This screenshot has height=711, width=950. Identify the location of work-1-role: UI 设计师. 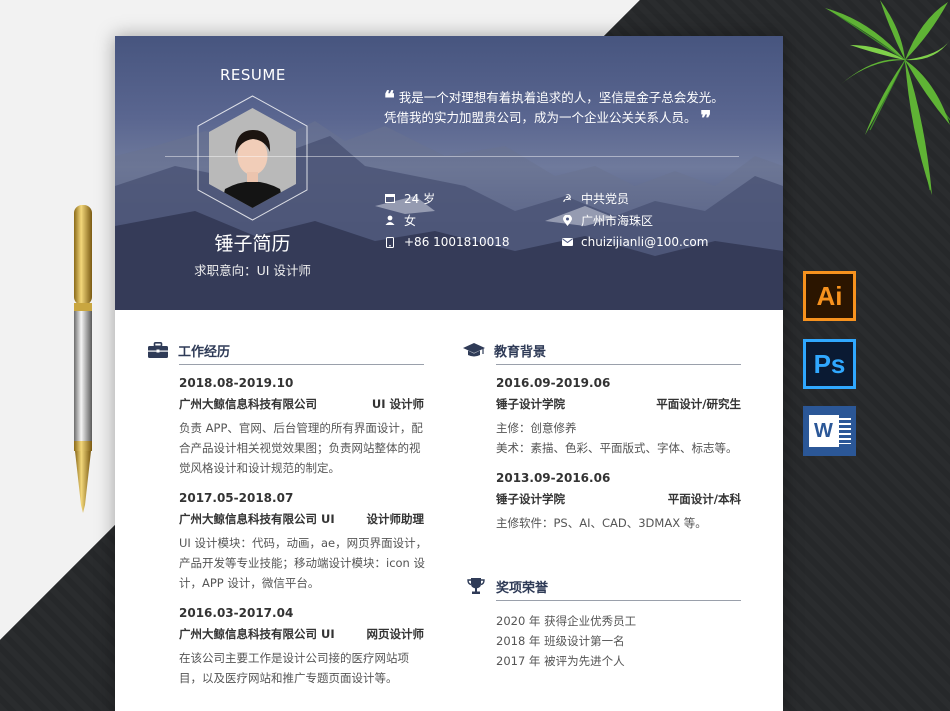
(397, 404).